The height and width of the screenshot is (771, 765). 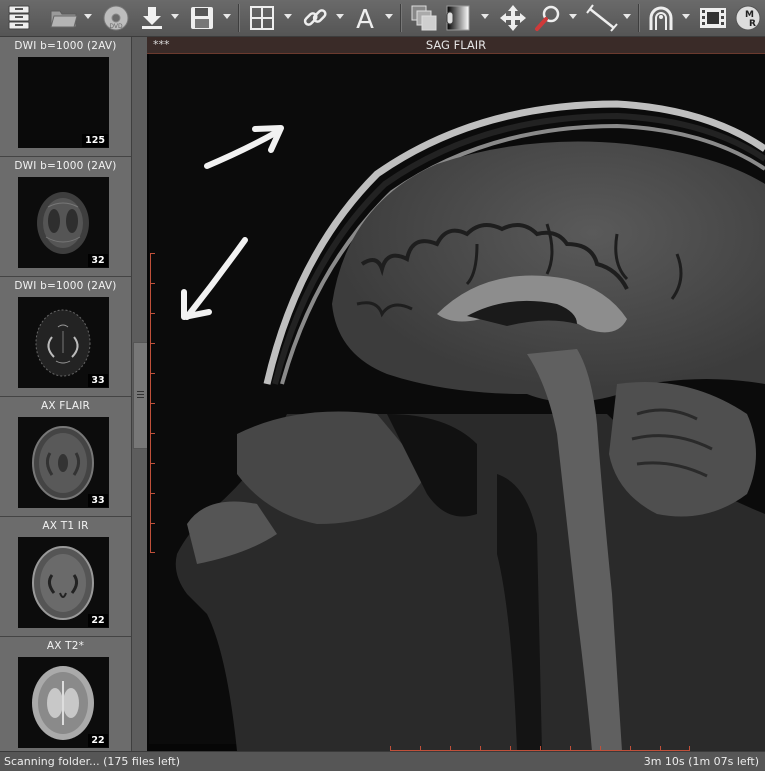 What do you see at coordinates (64, 18) in the screenshot?
I see `open-folder-icon` at bounding box center [64, 18].